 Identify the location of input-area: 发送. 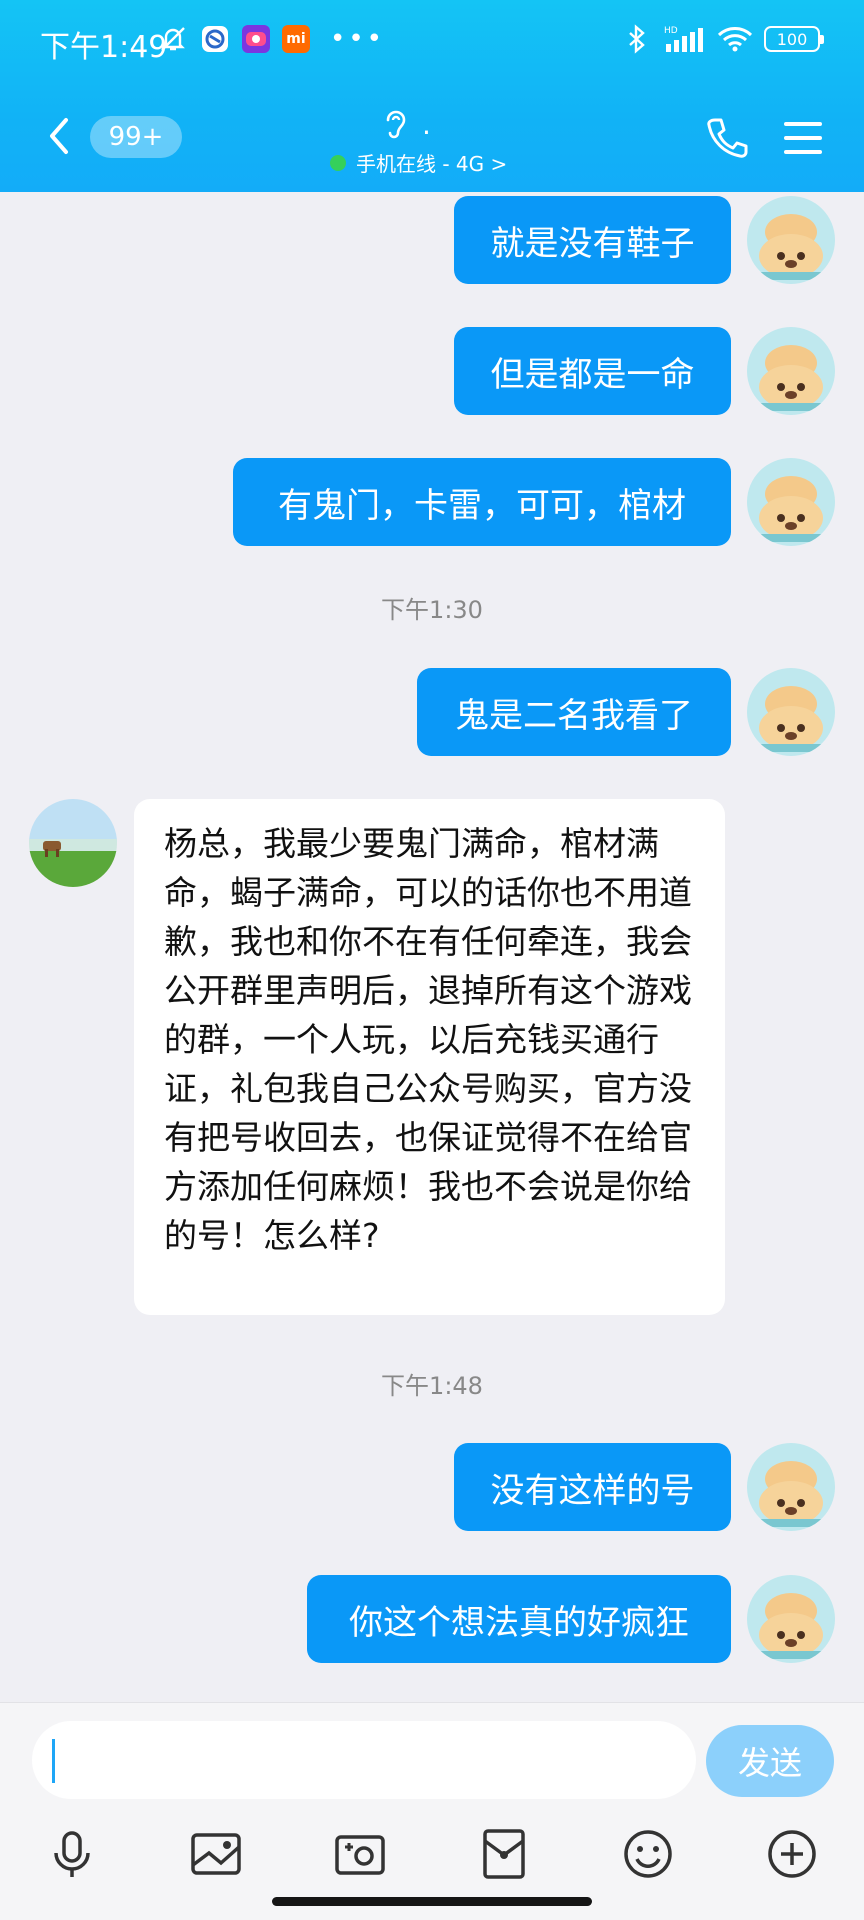
(432, 1811).